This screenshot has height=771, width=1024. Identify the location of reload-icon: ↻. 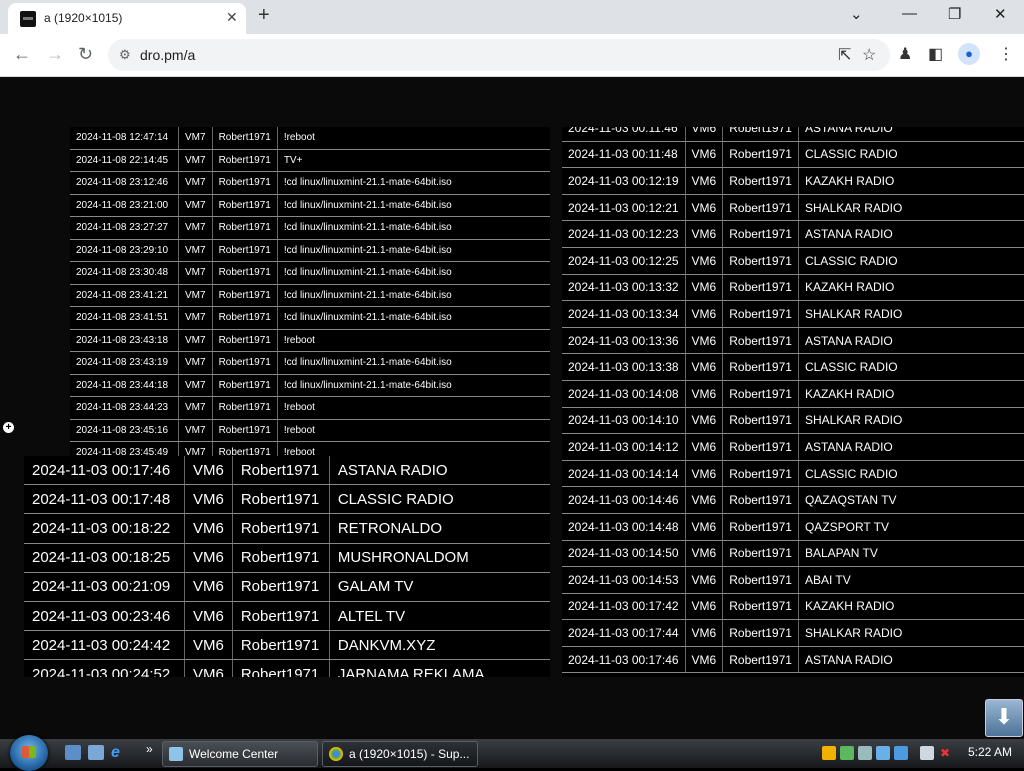
(85, 54).